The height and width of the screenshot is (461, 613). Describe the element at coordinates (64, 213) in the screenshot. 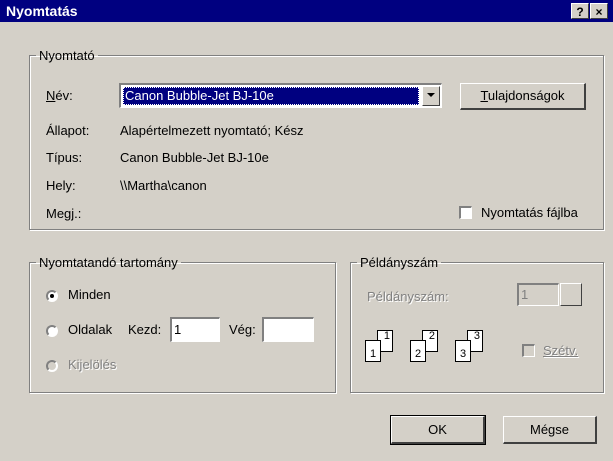

I see `comment-label: Megj.:` at that location.